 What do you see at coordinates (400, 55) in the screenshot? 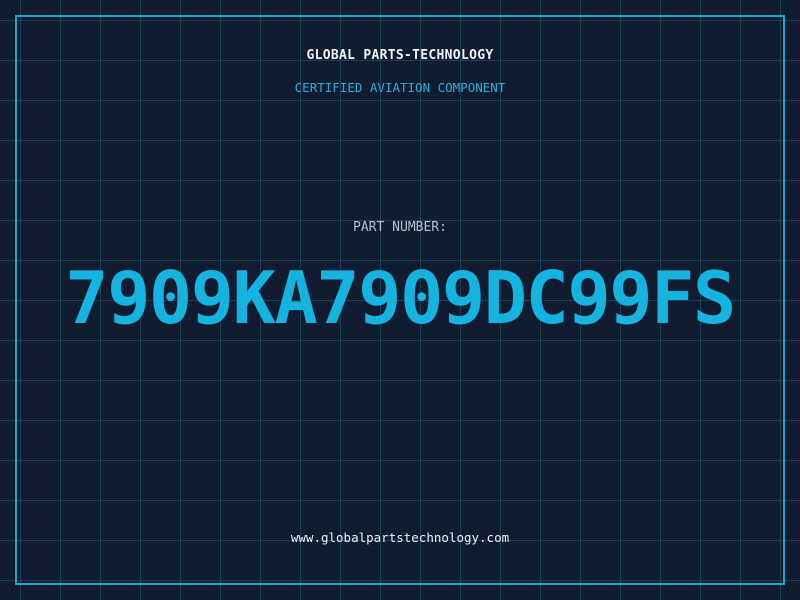
I see `company-name: GLOBAL PARTS-TECHNOLOGY` at bounding box center [400, 55].